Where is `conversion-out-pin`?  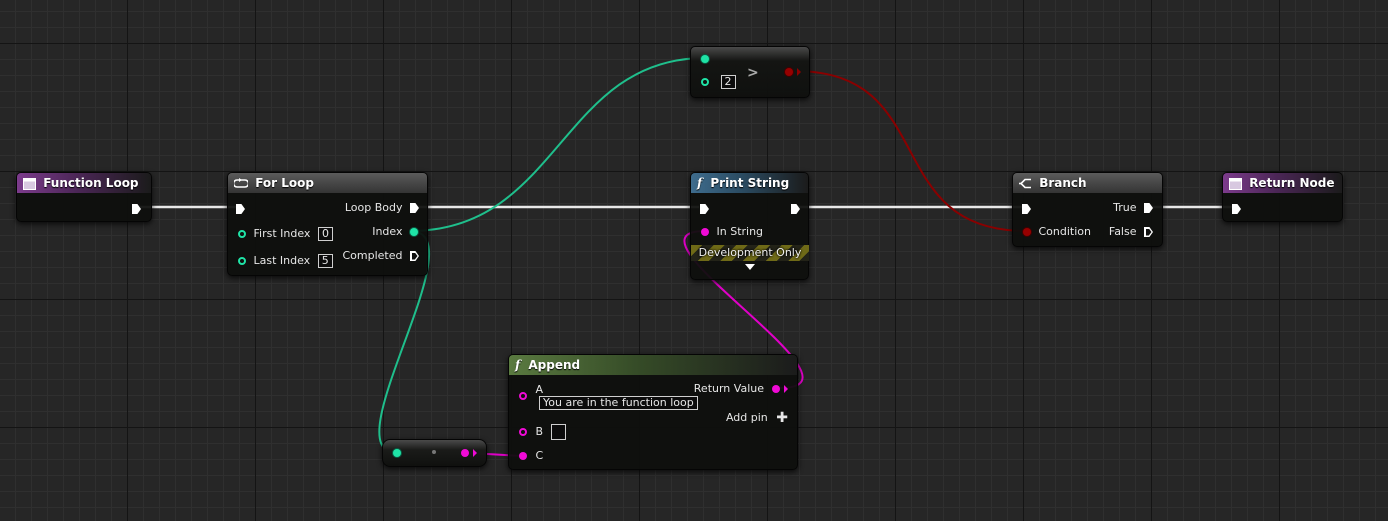
conversion-out-pin is located at coordinates (464, 453).